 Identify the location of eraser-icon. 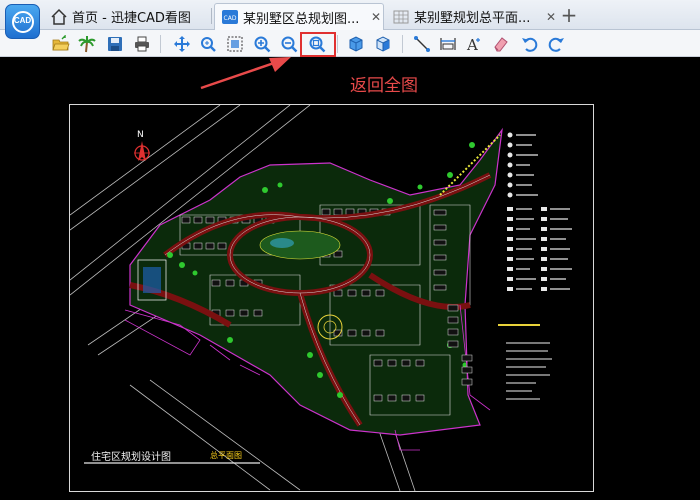
(501, 44).